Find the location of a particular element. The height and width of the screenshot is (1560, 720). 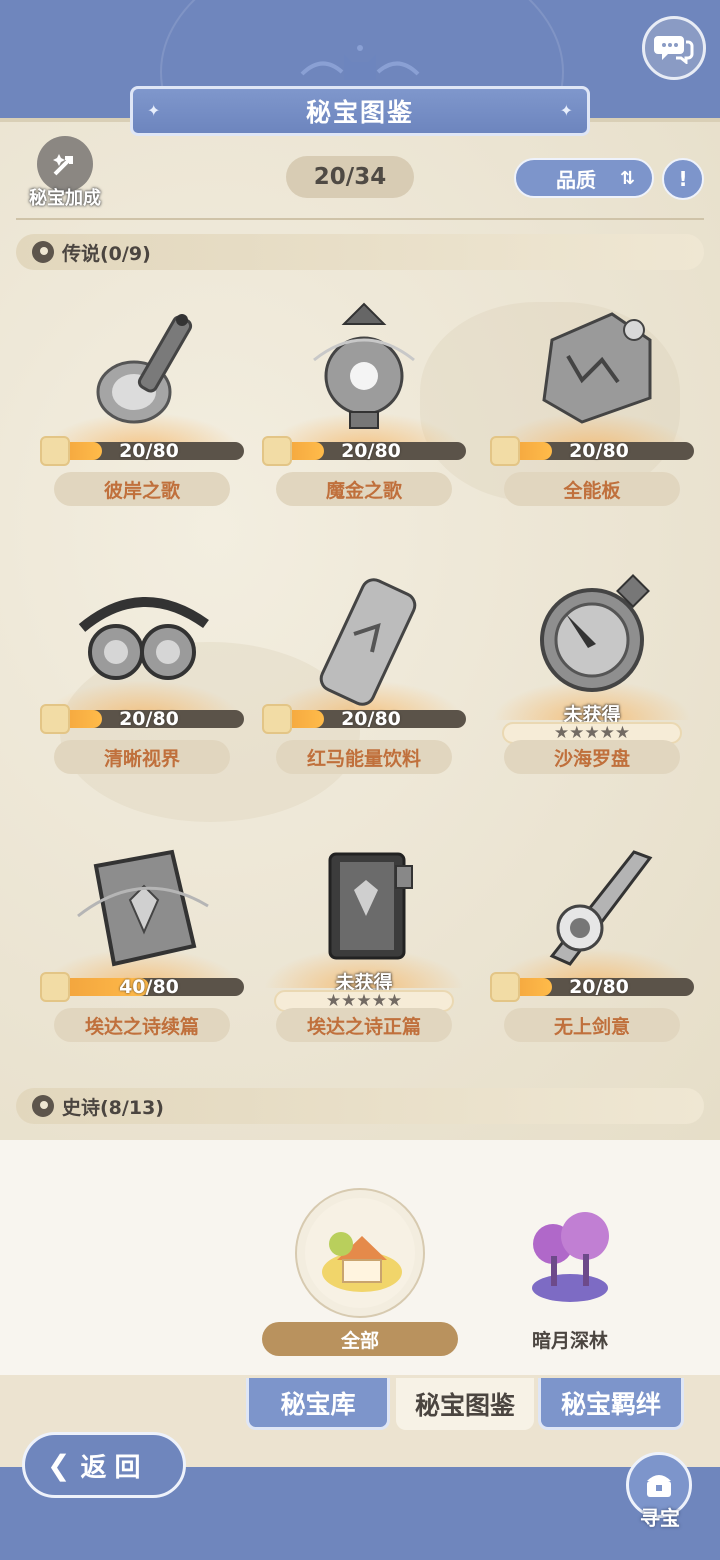

treasure-name: 无上剑意 is located at coordinates (592, 1025).